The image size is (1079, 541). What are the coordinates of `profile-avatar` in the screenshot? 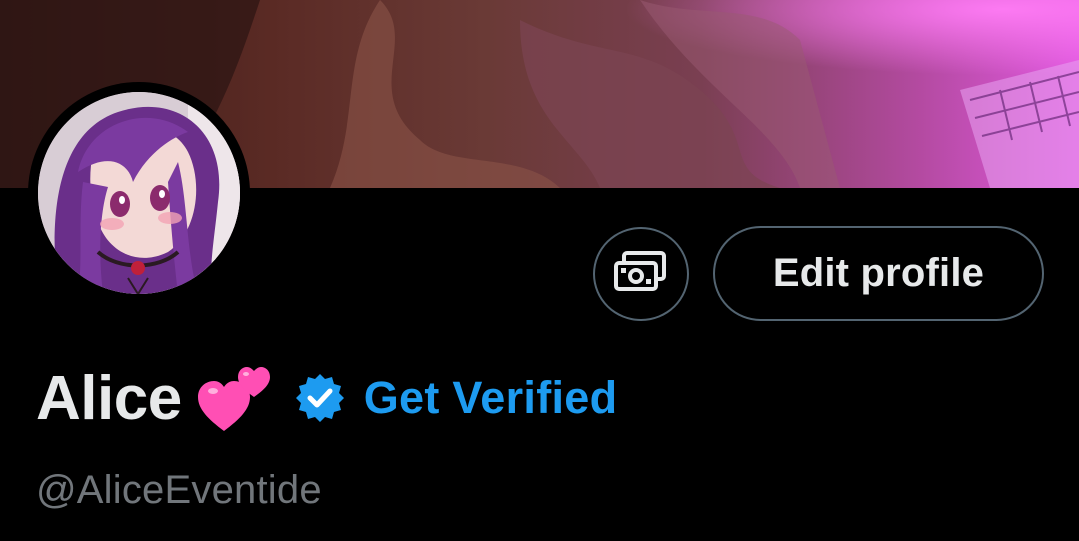 It's located at (139, 193).